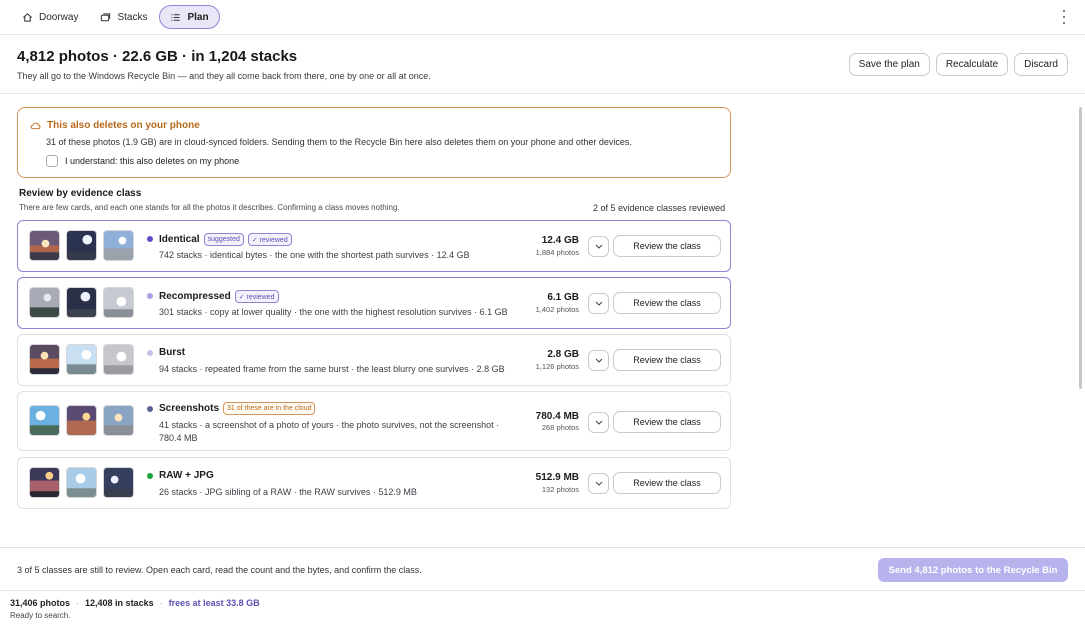 The width and height of the screenshot is (1085, 628). What do you see at coordinates (659, 208) in the screenshot?
I see `reviewed-count: 2 of 5 evidence classes reviewed` at bounding box center [659, 208].